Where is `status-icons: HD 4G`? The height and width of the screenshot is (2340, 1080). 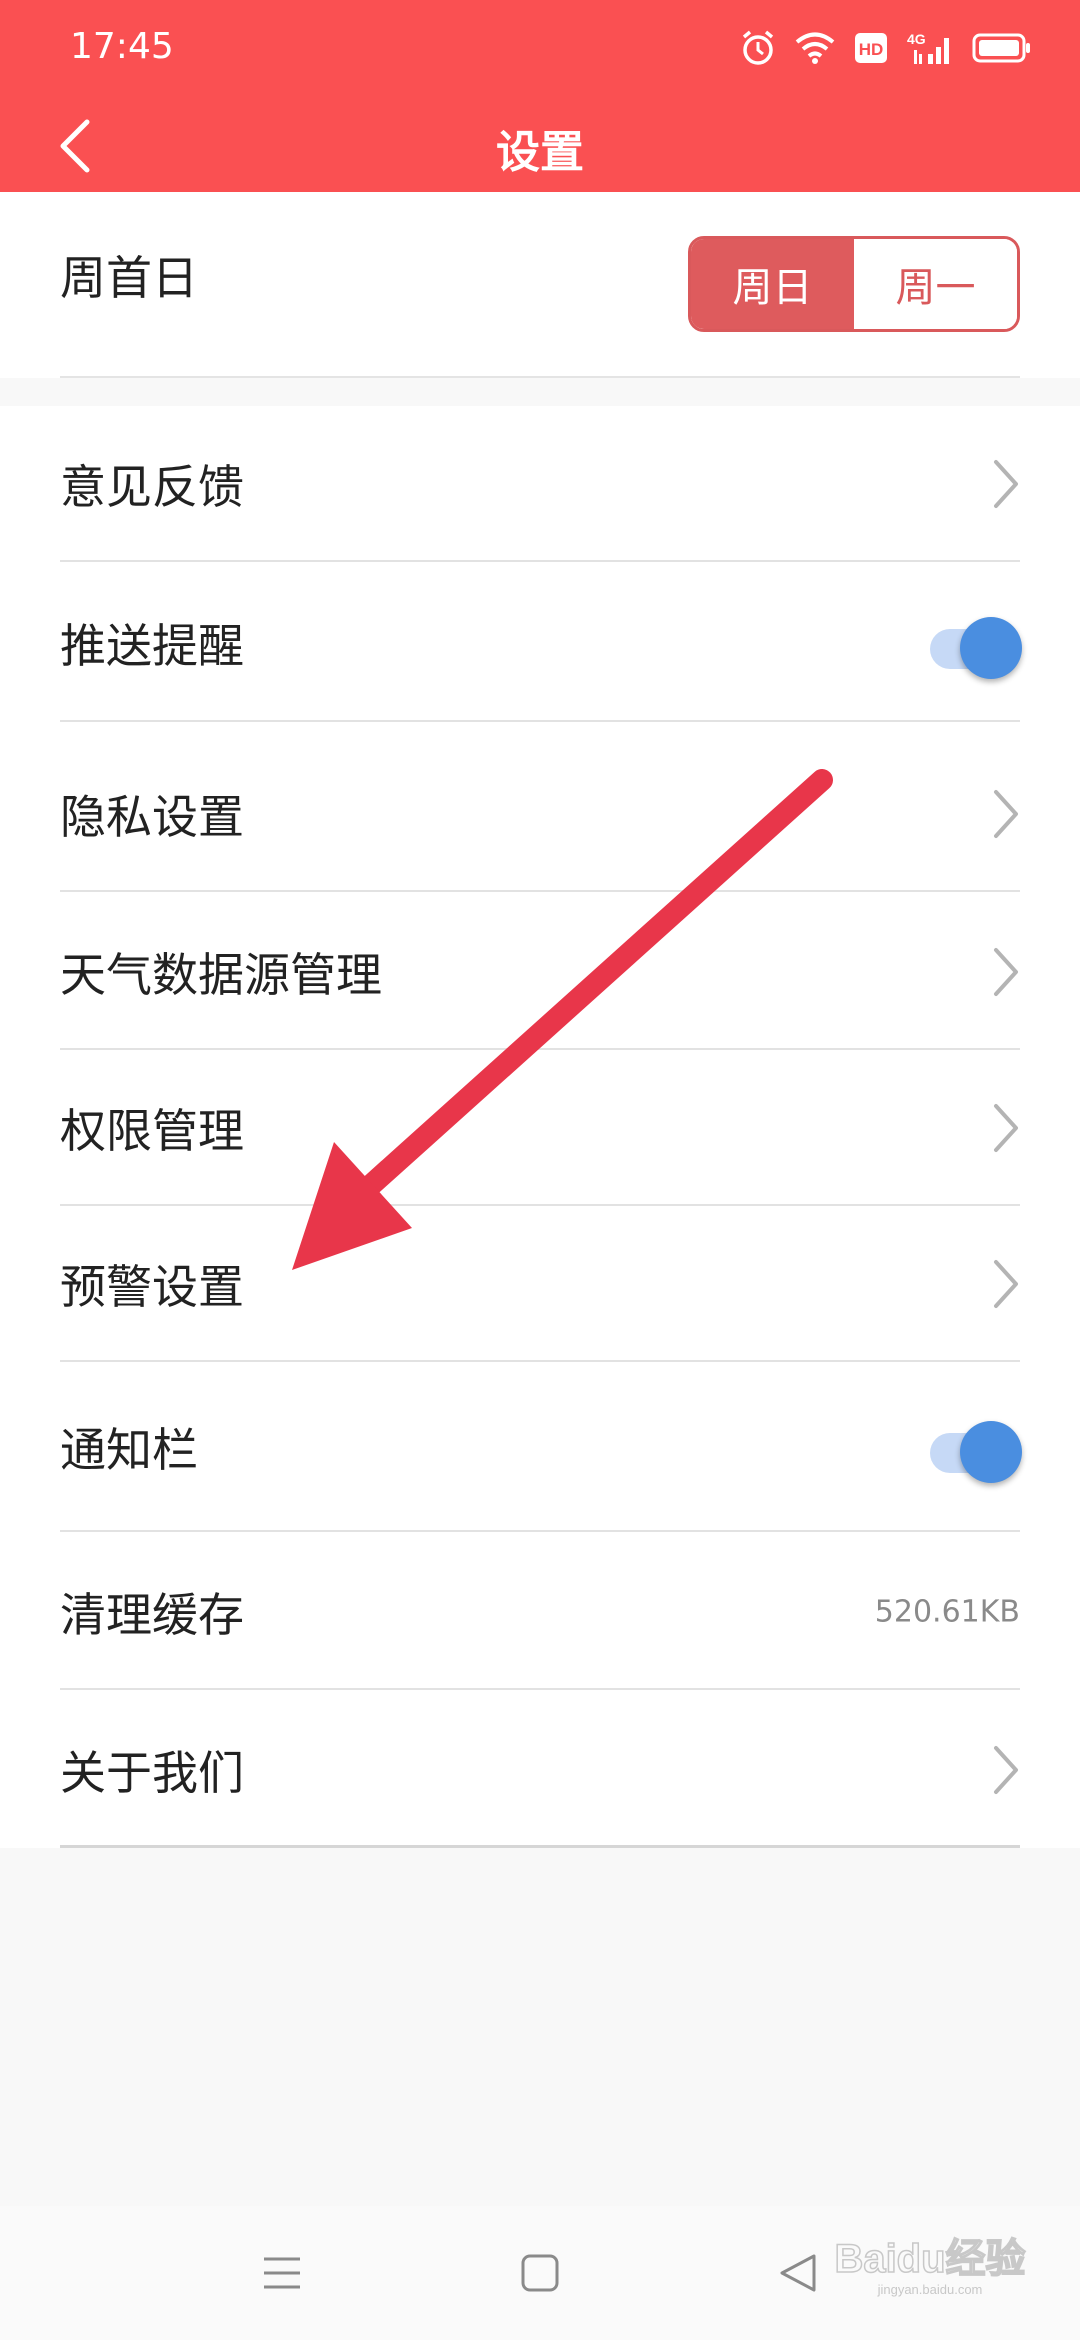 status-icons: HD 4G is located at coordinates (886, 48).